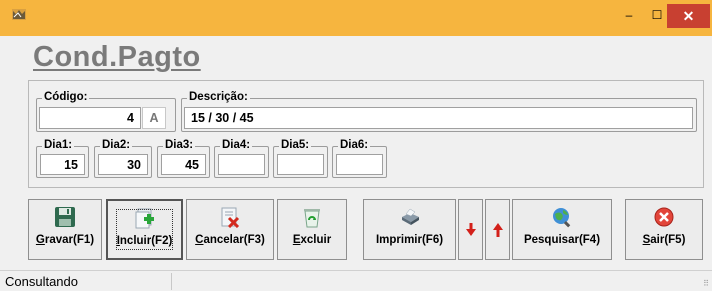  I want to click on codigo-suffix-field: A, so click(154, 118).